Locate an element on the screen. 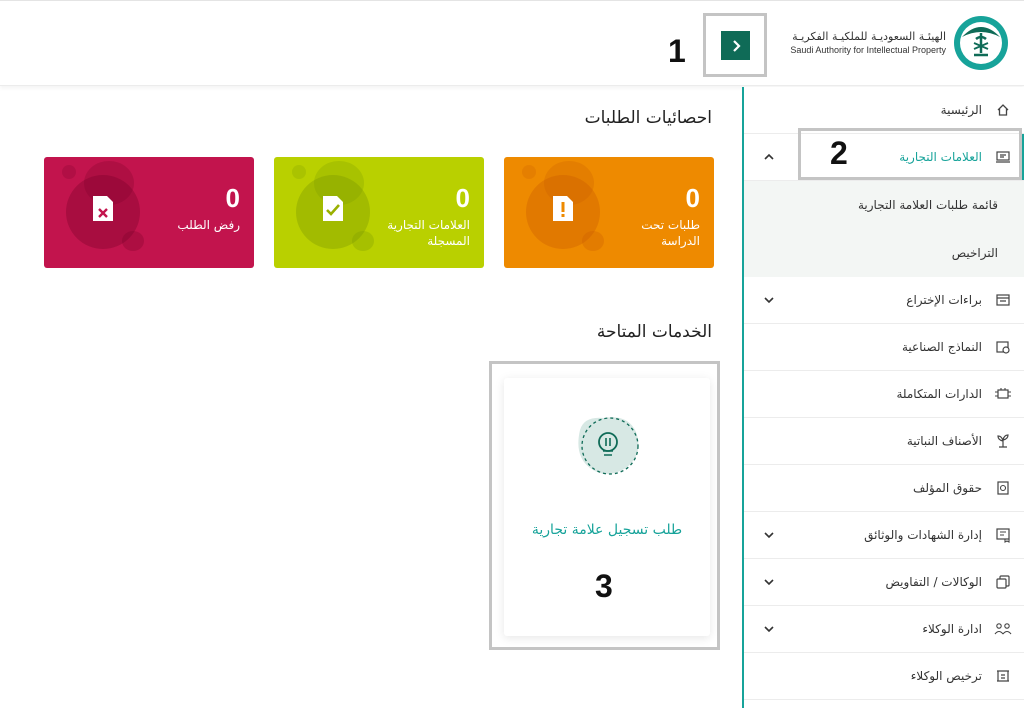 The image size is (1024, 708). services-section-title: الخدمات المتاحة is located at coordinates (654, 332).